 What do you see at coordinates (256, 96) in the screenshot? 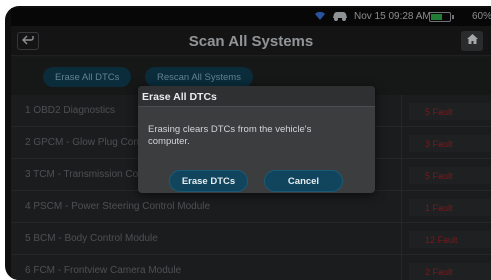
I see `dialog-title: Erase All DTCs` at bounding box center [256, 96].